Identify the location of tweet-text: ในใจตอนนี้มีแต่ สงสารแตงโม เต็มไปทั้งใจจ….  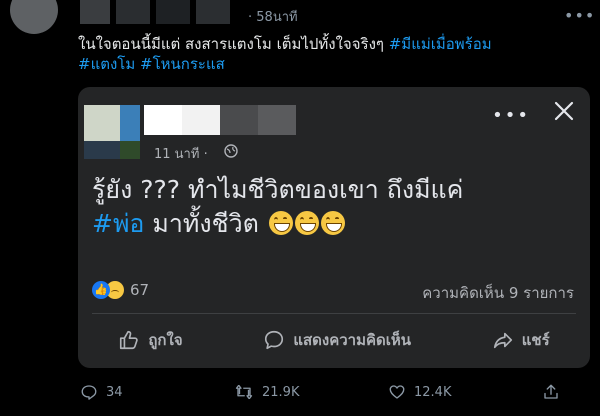
(231, 44).